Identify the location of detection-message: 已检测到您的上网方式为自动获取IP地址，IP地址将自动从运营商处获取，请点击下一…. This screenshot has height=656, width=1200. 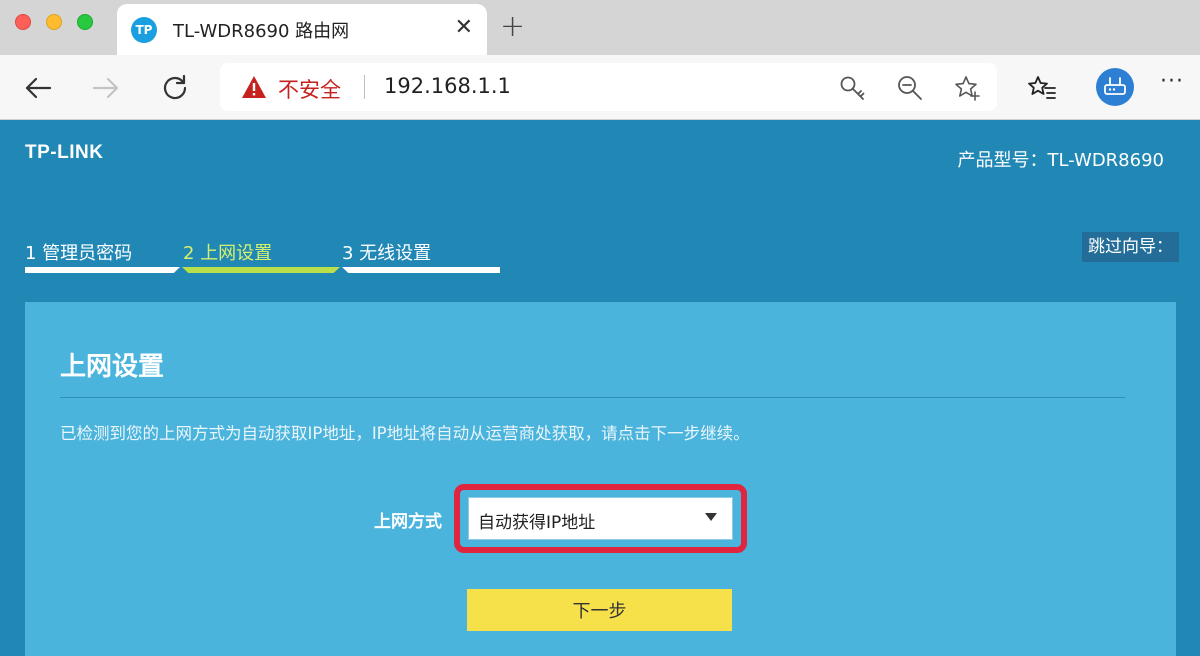
(405, 433).